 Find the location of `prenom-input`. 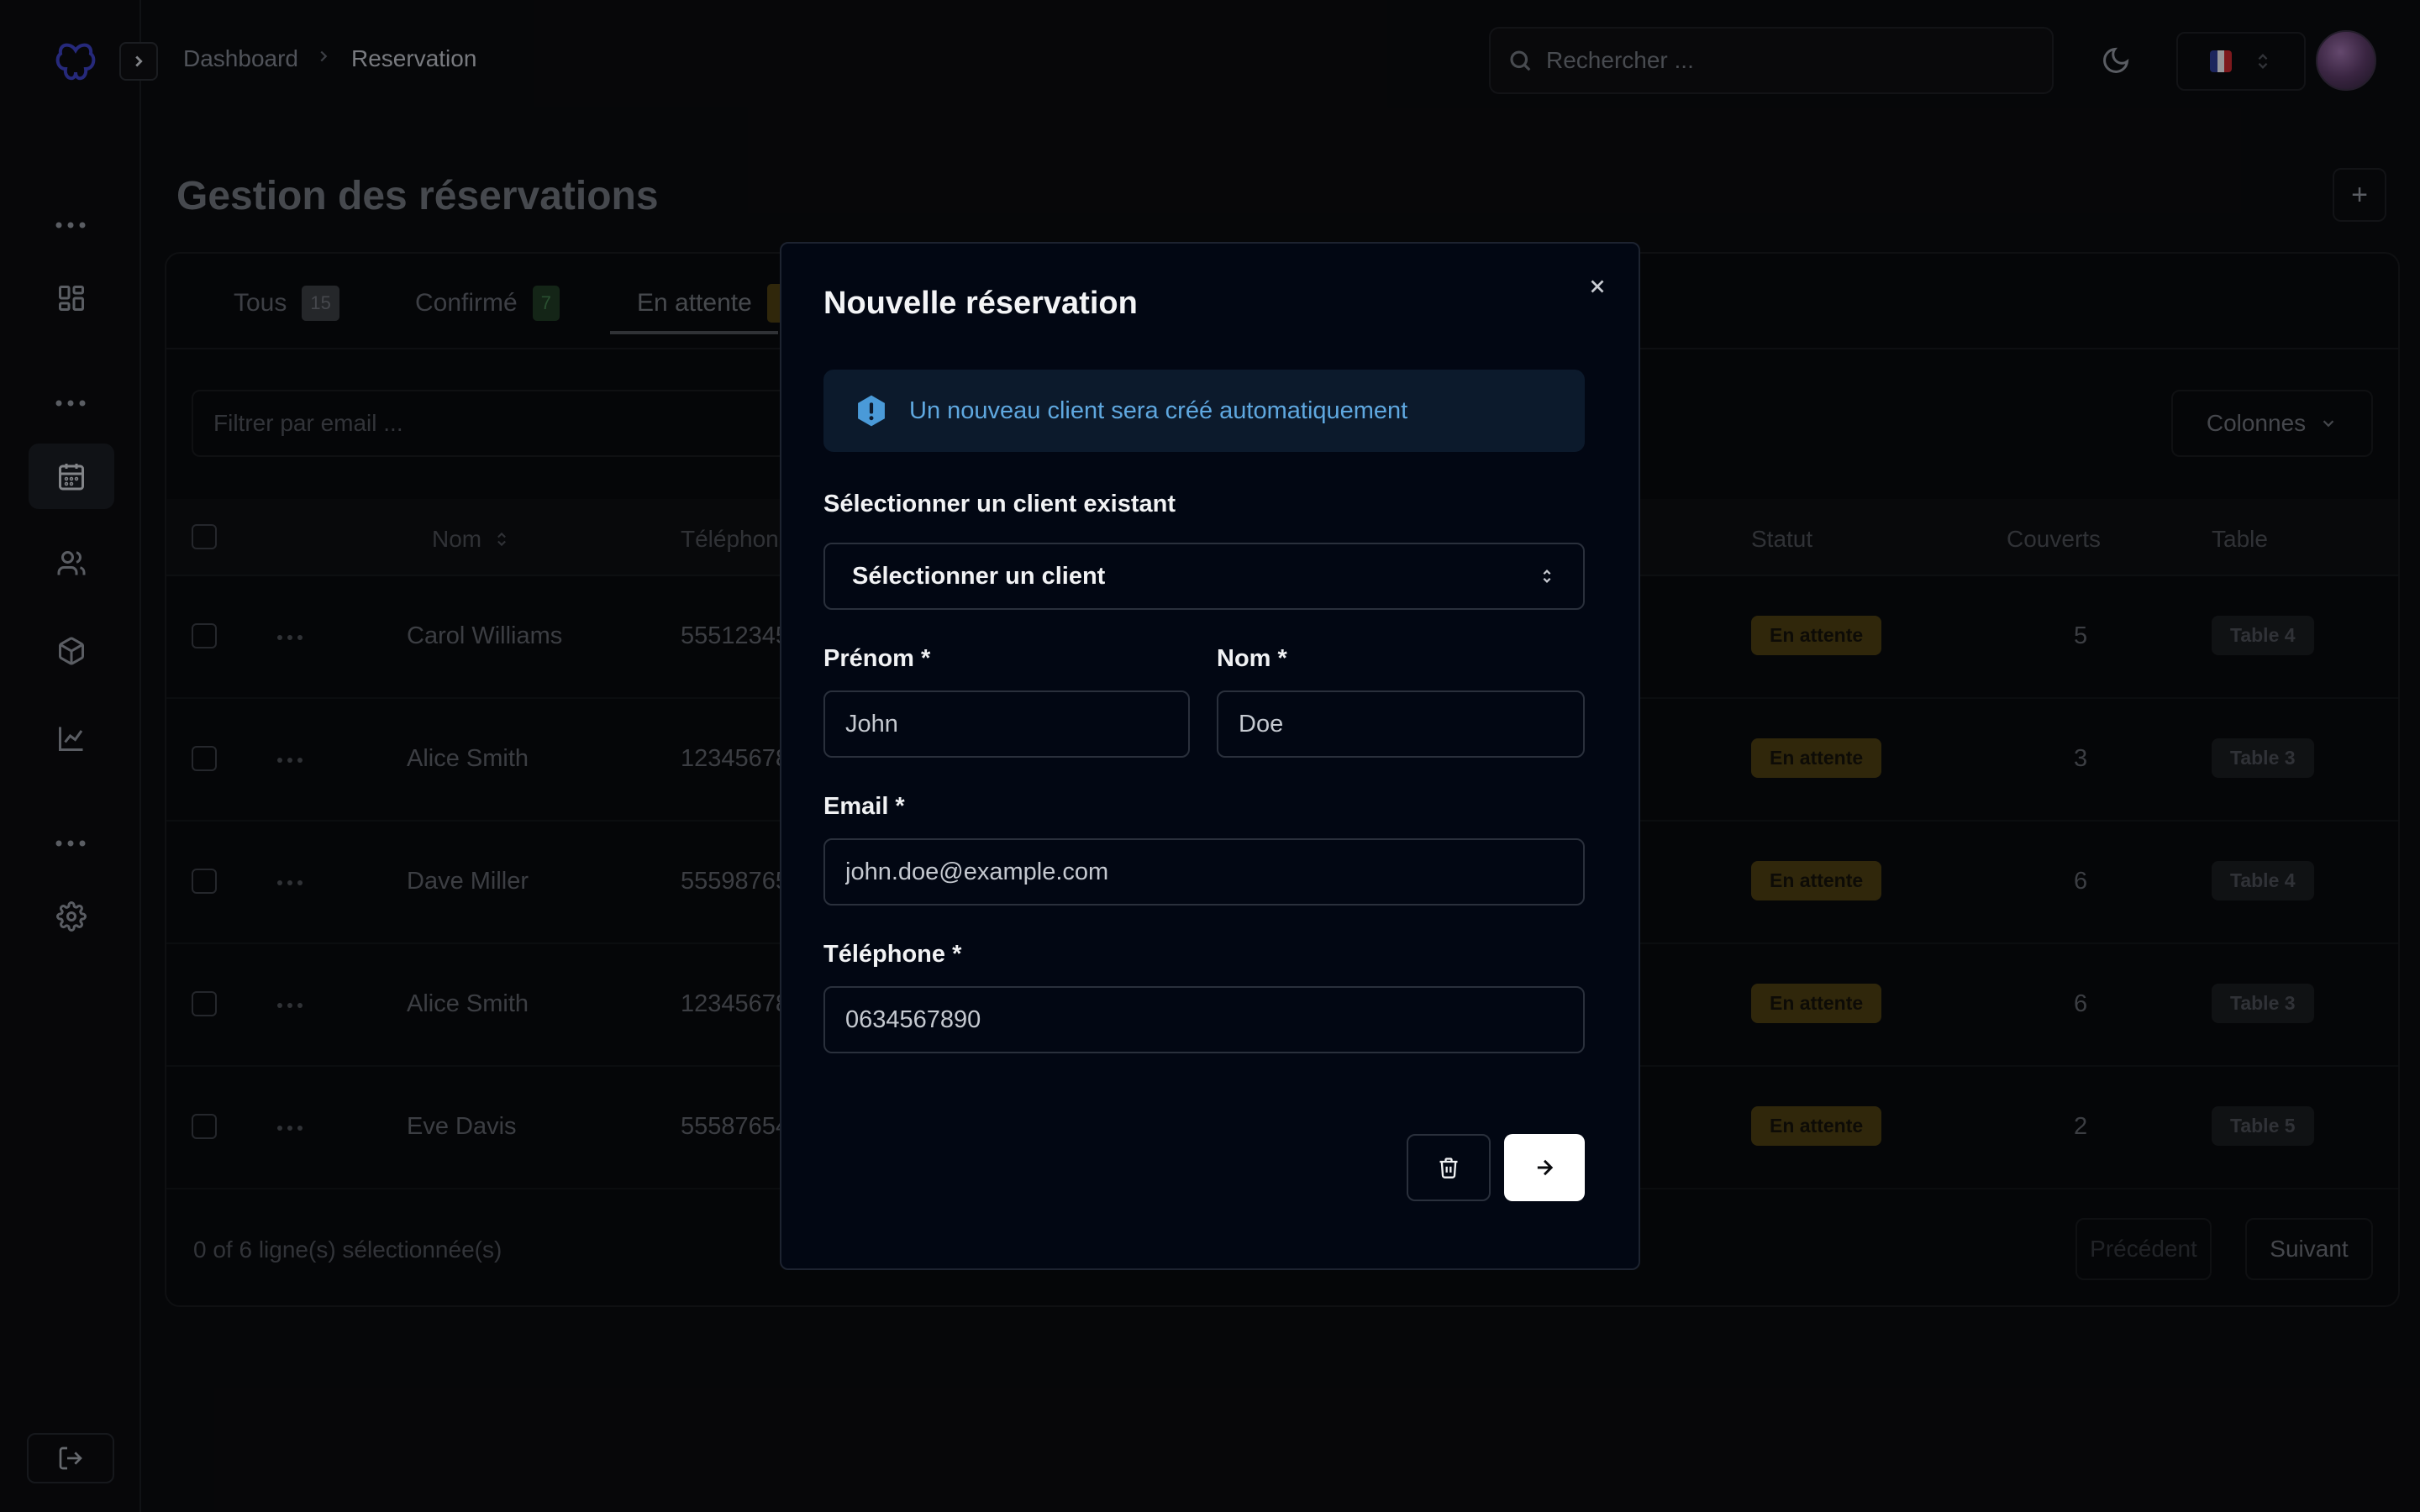

prenom-input is located at coordinates (1006, 724).